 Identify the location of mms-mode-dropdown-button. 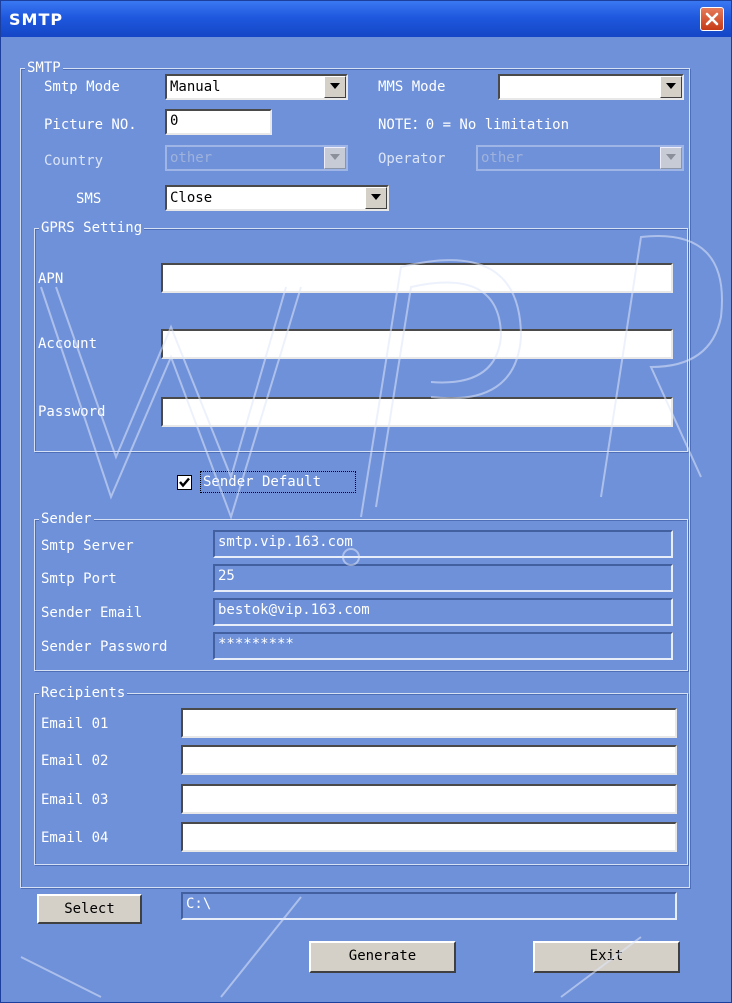
(671, 87).